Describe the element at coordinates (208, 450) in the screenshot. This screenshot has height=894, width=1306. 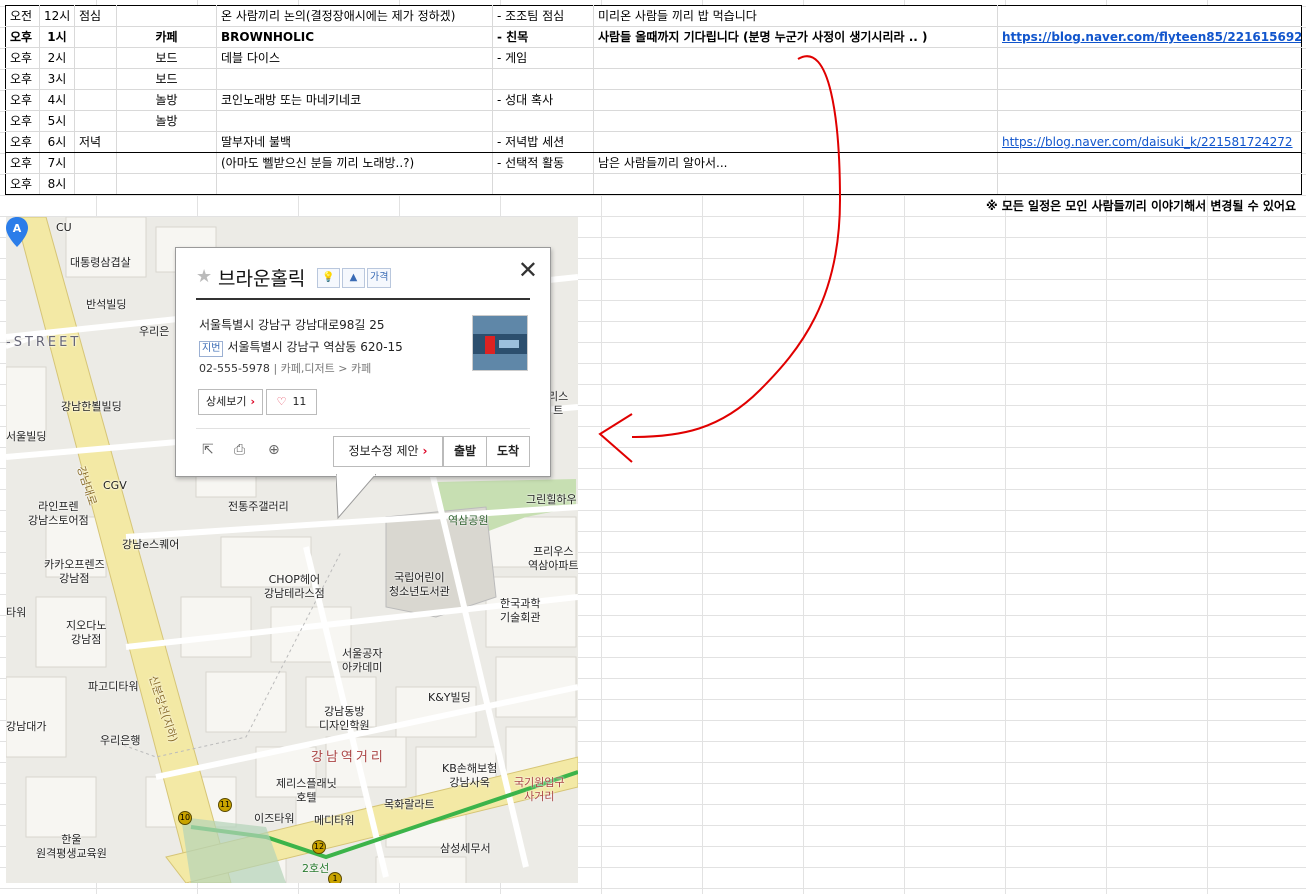
I see `share-icon: ⇱` at that location.